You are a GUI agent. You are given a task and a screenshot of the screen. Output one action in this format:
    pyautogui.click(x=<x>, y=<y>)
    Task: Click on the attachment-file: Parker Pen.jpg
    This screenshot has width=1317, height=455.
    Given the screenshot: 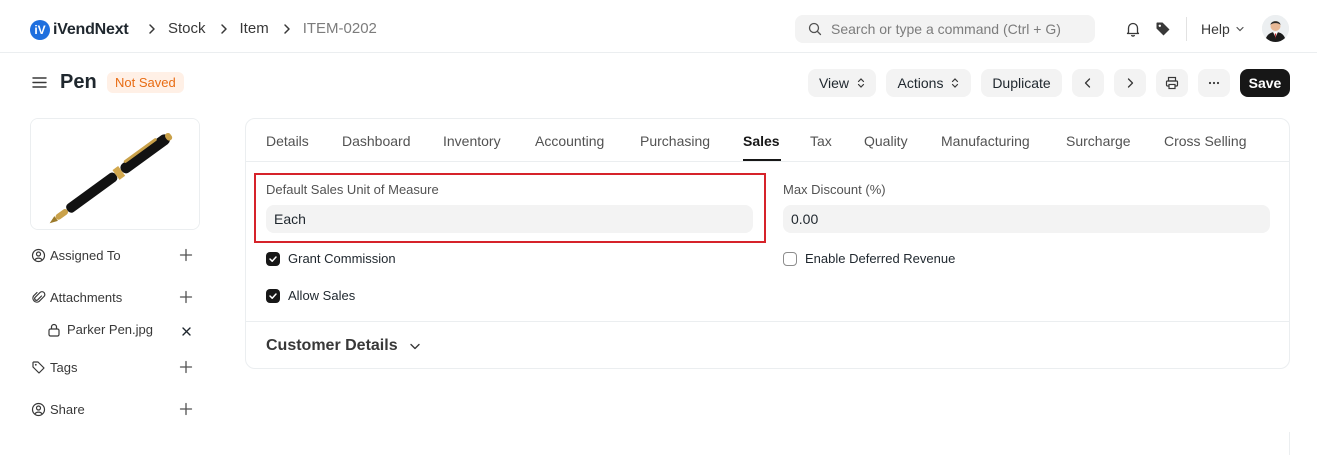 What is the action you would take?
    pyautogui.click(x=100, y=329)
    